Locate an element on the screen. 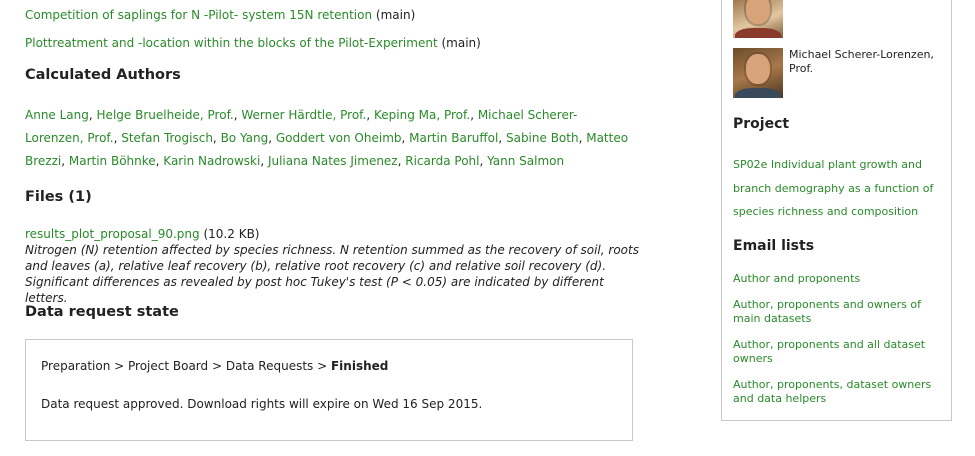 The height and width of the screenshot is (456, 975). author-link: Sabine Both is located at coordinates (542, 138).